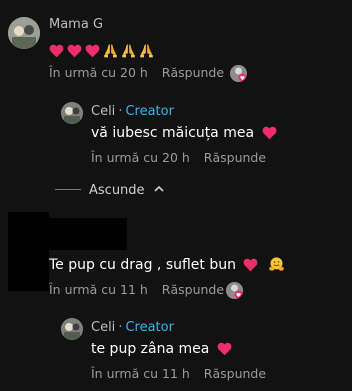 The height and width of the screenshot is (391, 352). I want to click on comment-text: te pup zâna mea, so click(163, 349).